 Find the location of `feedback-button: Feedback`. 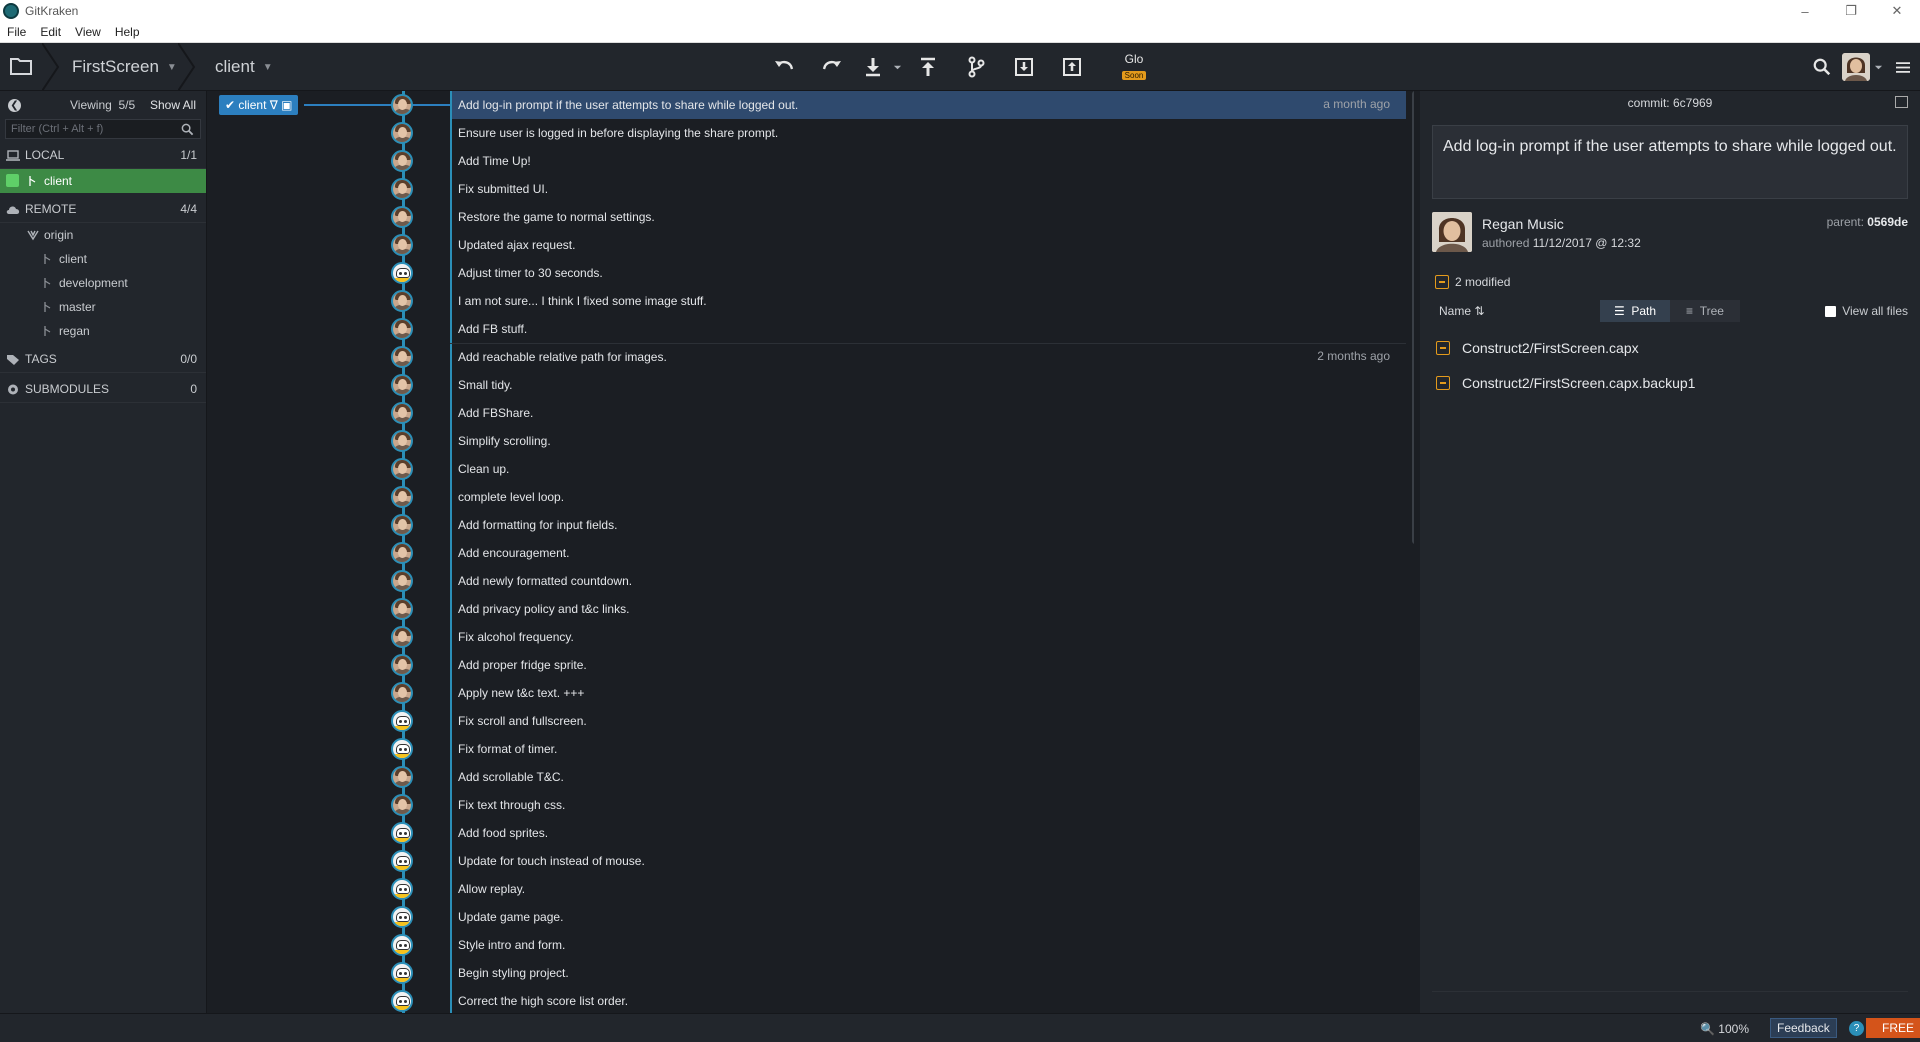

feedback-button: Feedback is located at coordinates (1803, 1028).